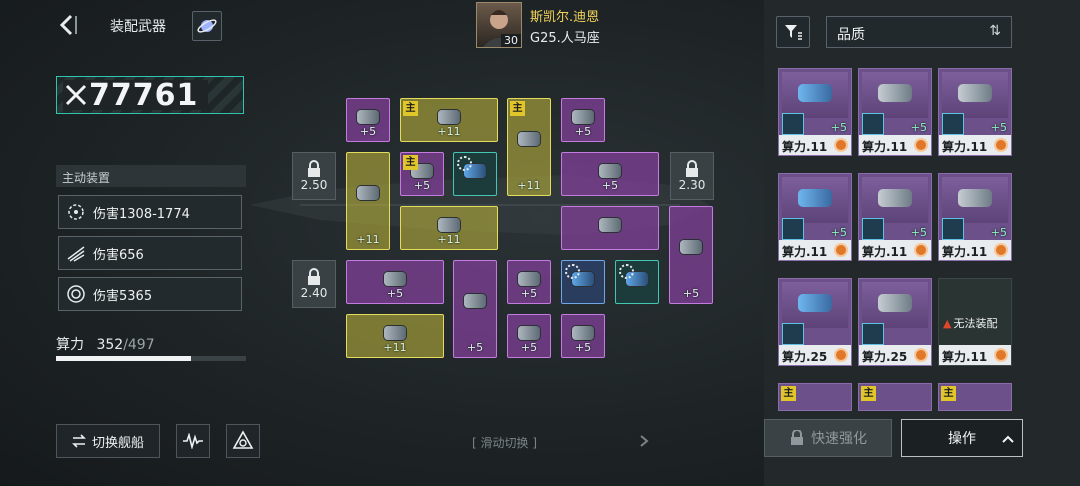 The height and width of the screenshot is (486, 1080). What do you see at coordinates (499, 25) in the screenshot?
I see `pilot-avatar: 30` at bounding box center [499, 25].